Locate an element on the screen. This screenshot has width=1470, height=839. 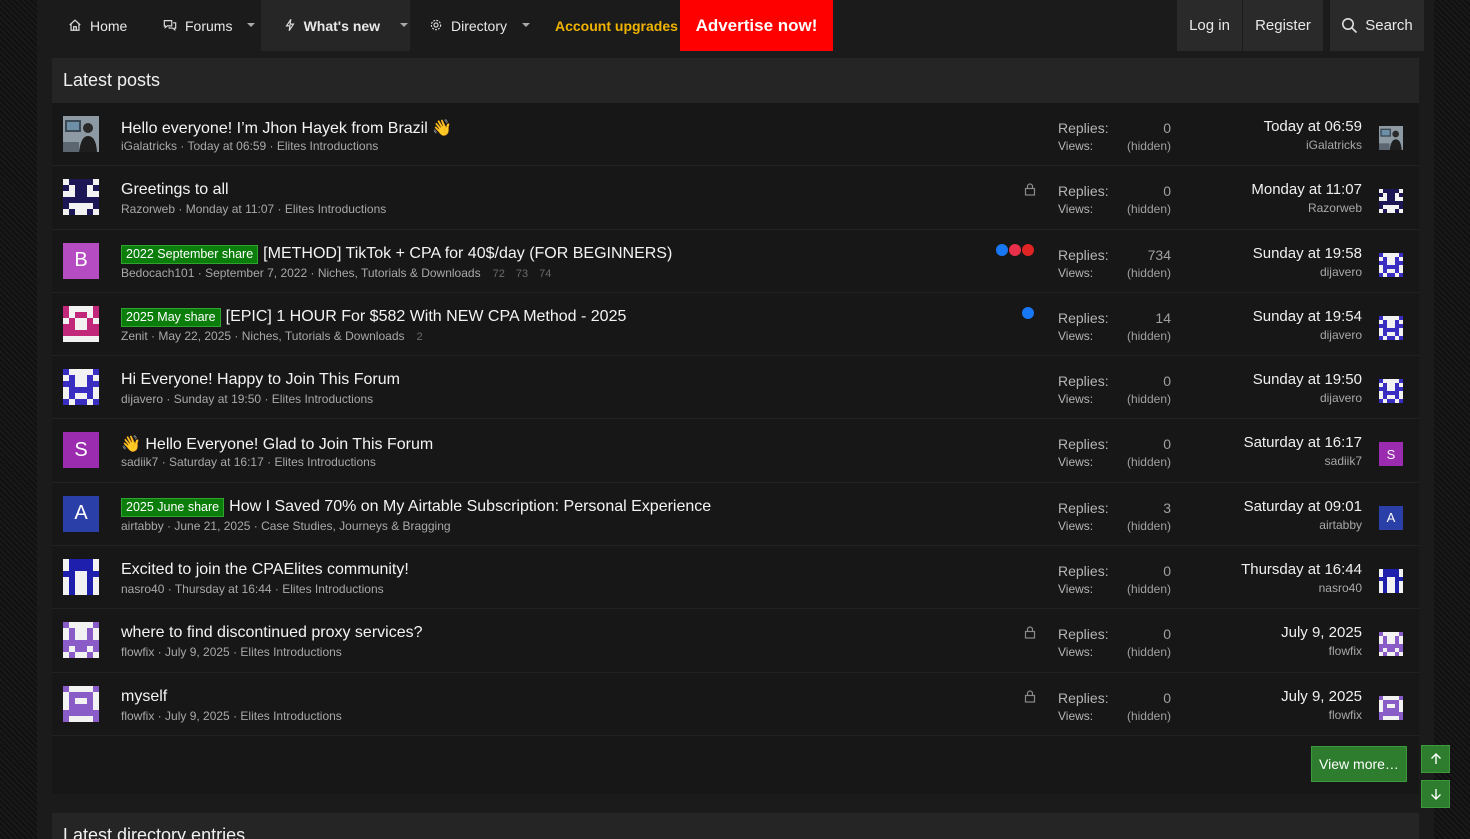
login-button: Log in is located at coordinates (1209, 25).